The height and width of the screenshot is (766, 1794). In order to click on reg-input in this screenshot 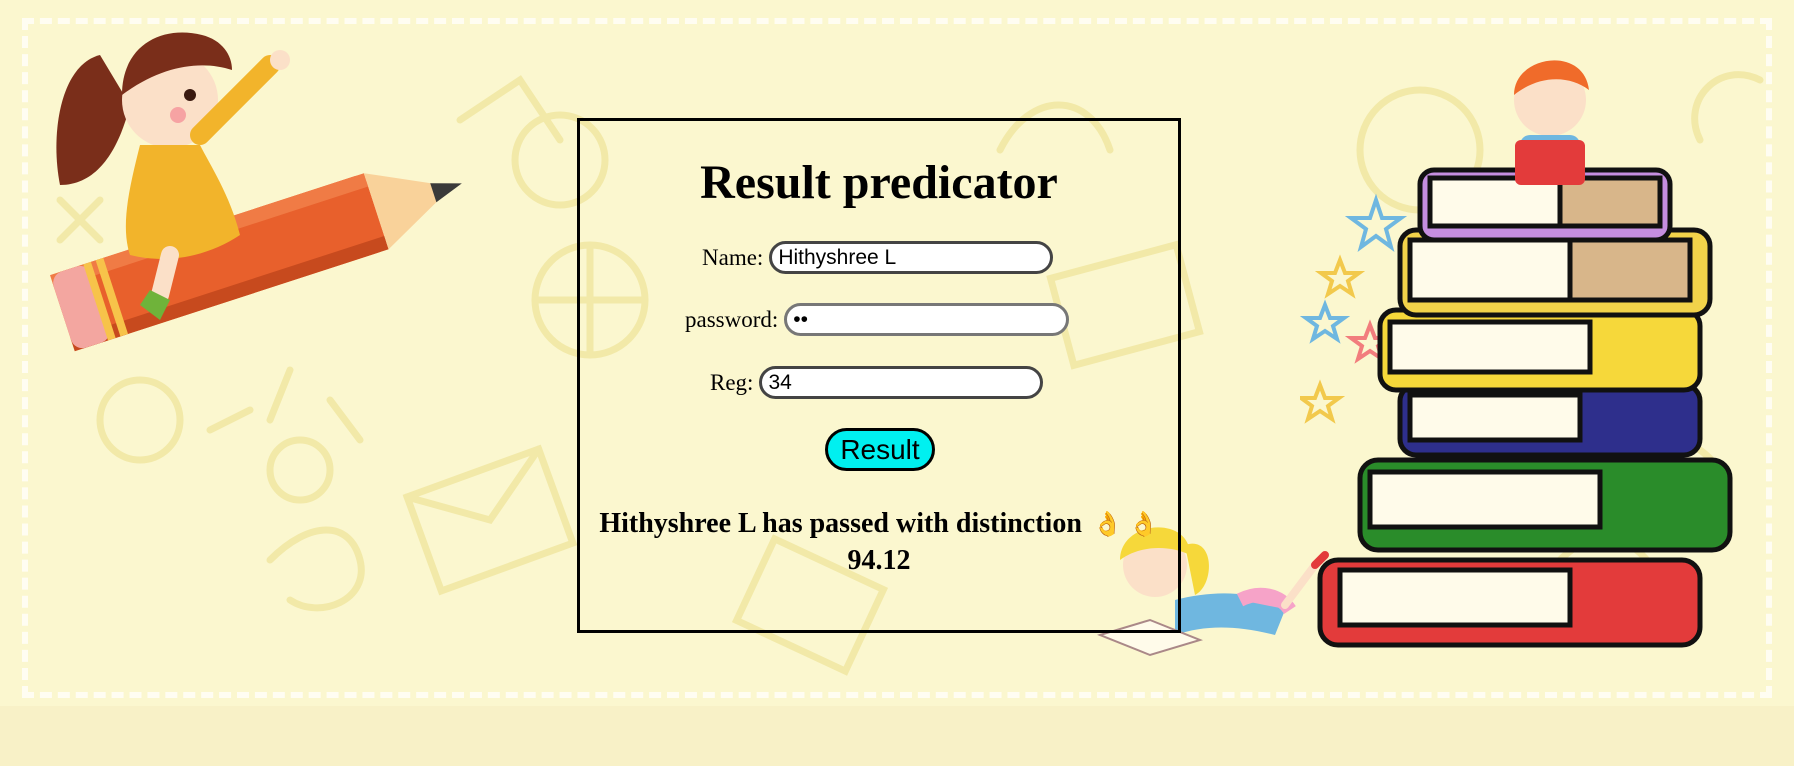, I will do `click(901, 382)`.